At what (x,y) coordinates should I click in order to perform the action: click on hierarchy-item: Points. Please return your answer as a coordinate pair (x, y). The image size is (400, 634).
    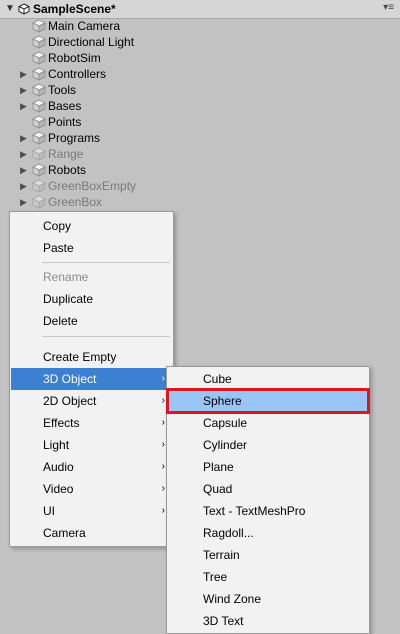
    Looking at the image, I should click on (200, 122).